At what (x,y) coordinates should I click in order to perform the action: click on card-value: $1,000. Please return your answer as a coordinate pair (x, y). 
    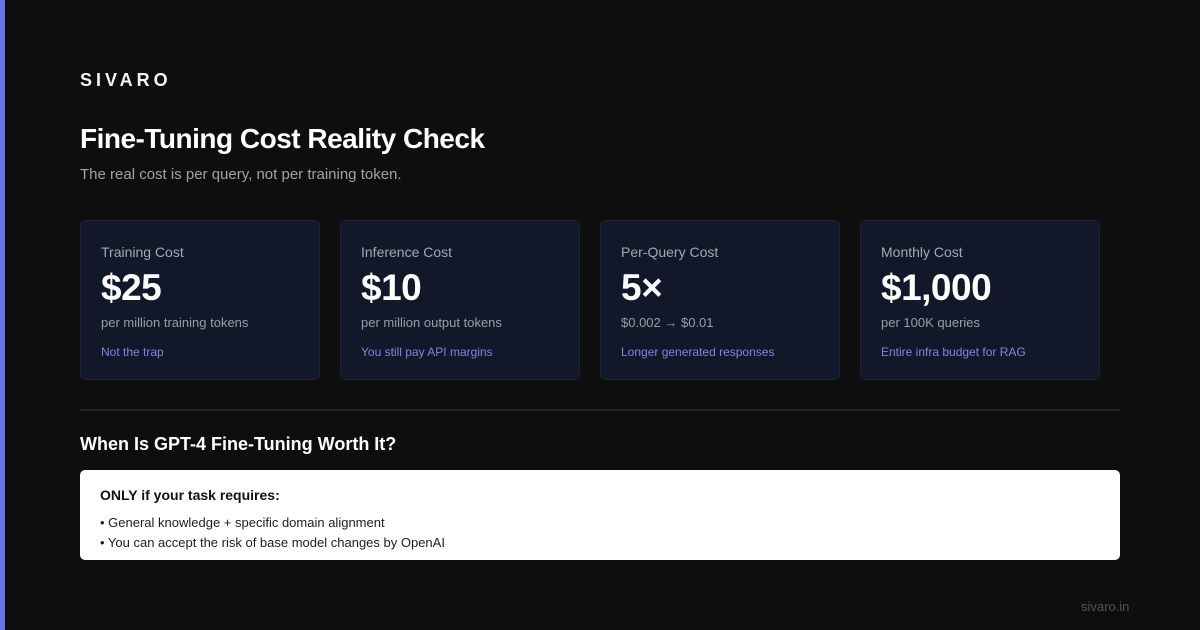
    Looking at the image, I should click on (936, 287).